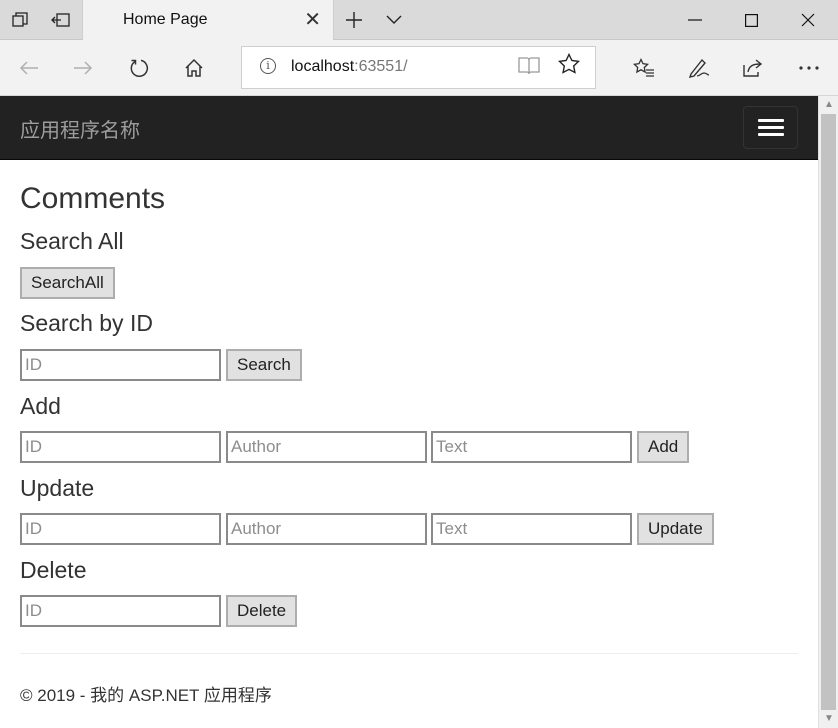 The width and height of the screenshot is (838, 728). What do you see at coordinates (86, 323) in the screenshot?
I see `search-by-id-heading: Search by ID` at bounding box center [86, 323].